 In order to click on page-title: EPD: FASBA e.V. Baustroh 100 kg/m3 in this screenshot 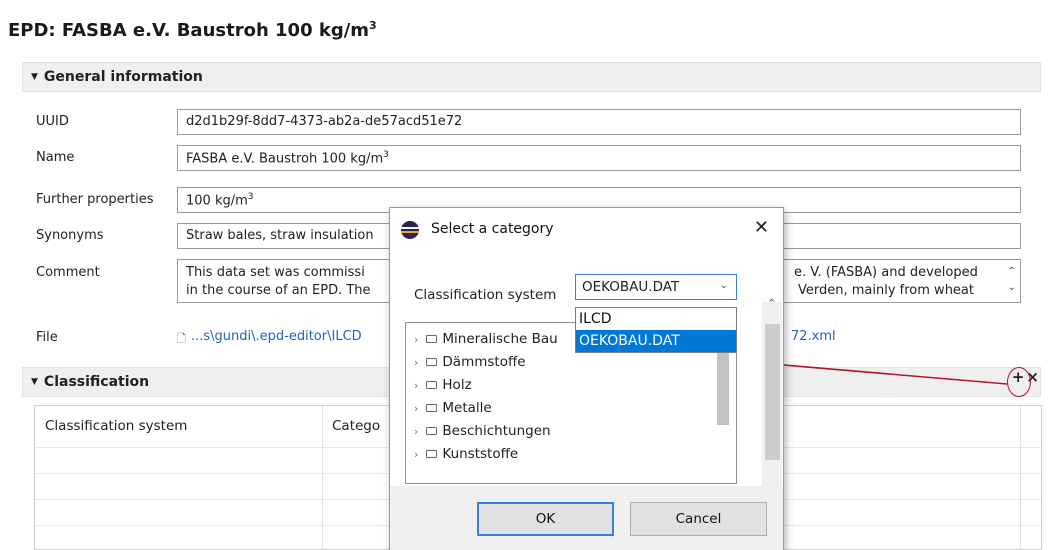, I will do `click(192, 30)`.